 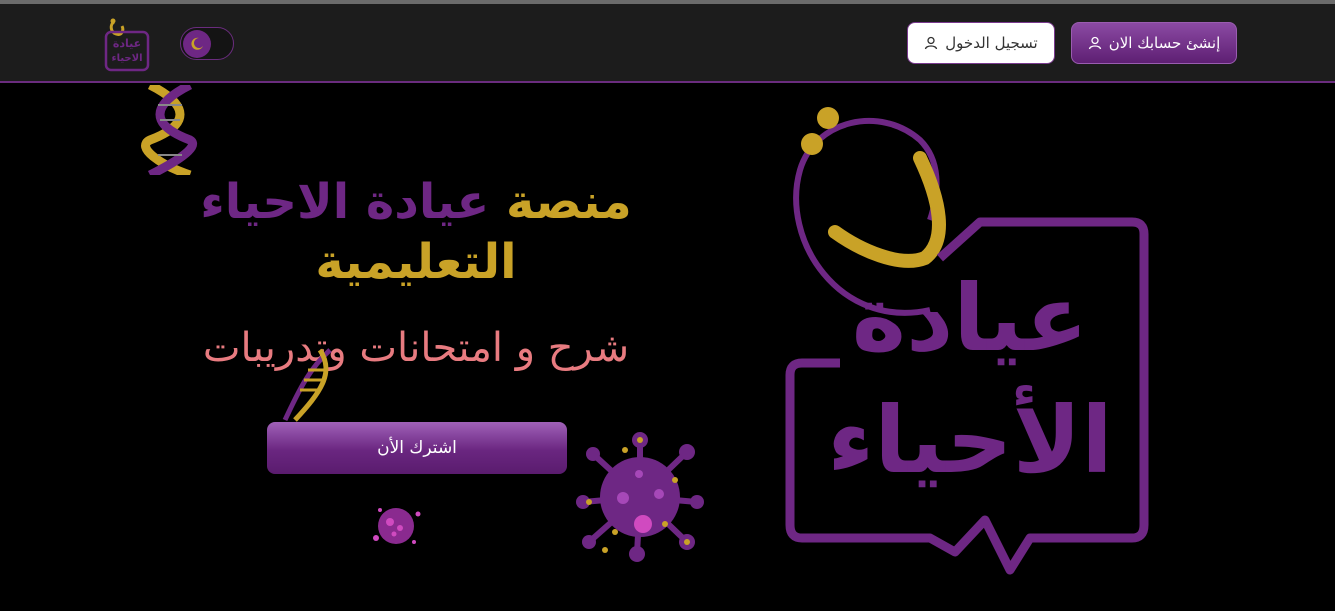 What do you see at coordinates (169, 130) in the screenshot?
I see `dna-helix-icon` at bounding box center [169, 130].